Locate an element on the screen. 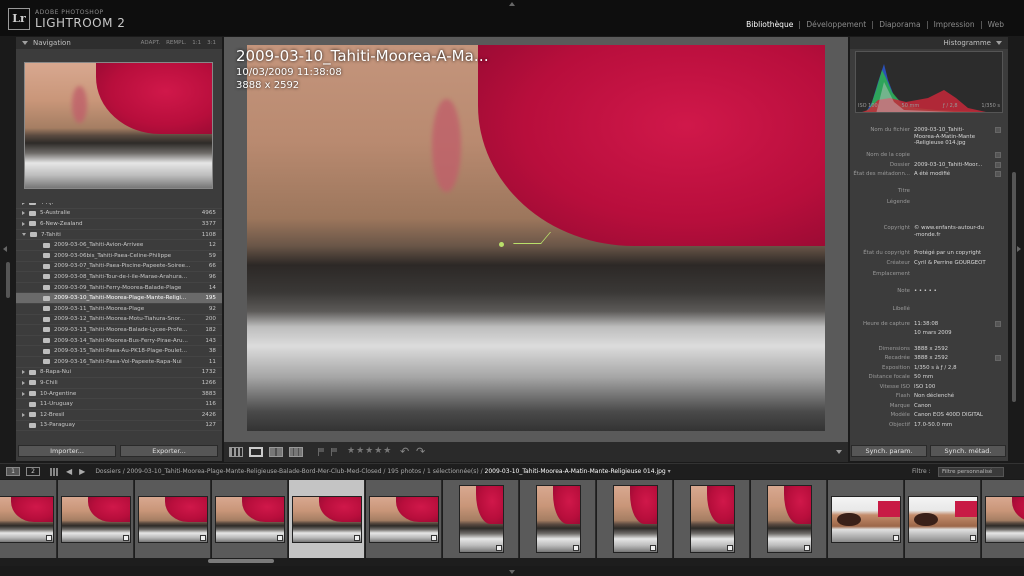  module-2: Diaporama is located at coordinates (900, 25).